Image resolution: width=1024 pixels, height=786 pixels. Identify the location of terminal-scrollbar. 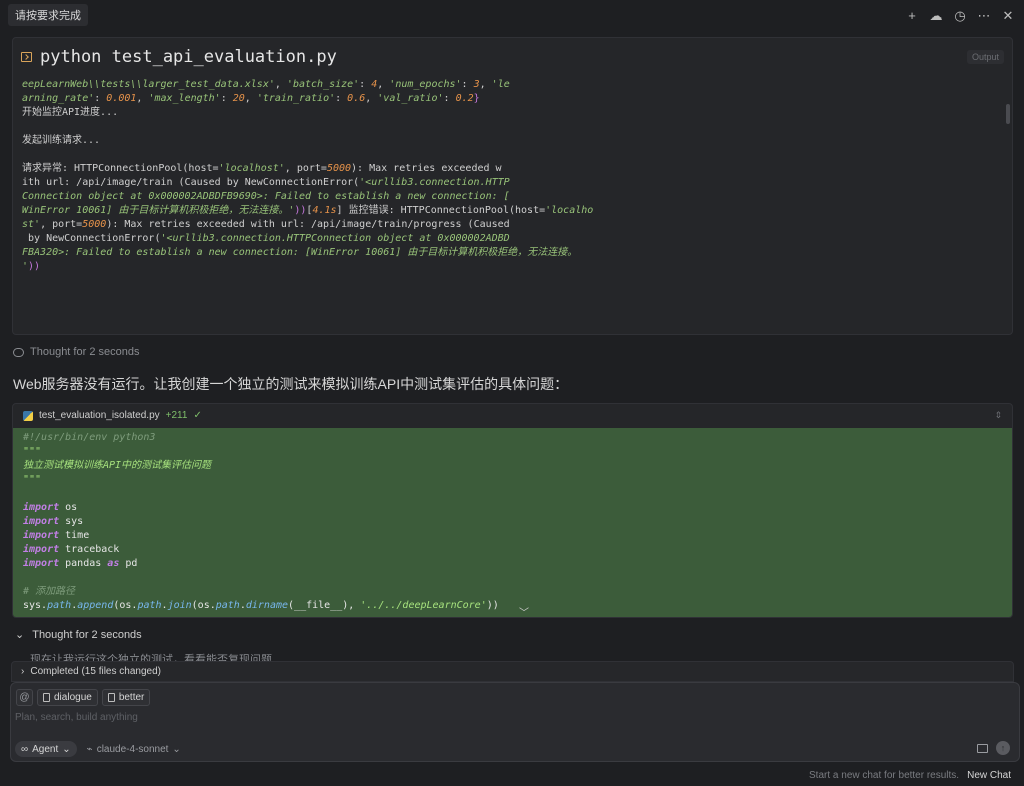
(1008, 114).